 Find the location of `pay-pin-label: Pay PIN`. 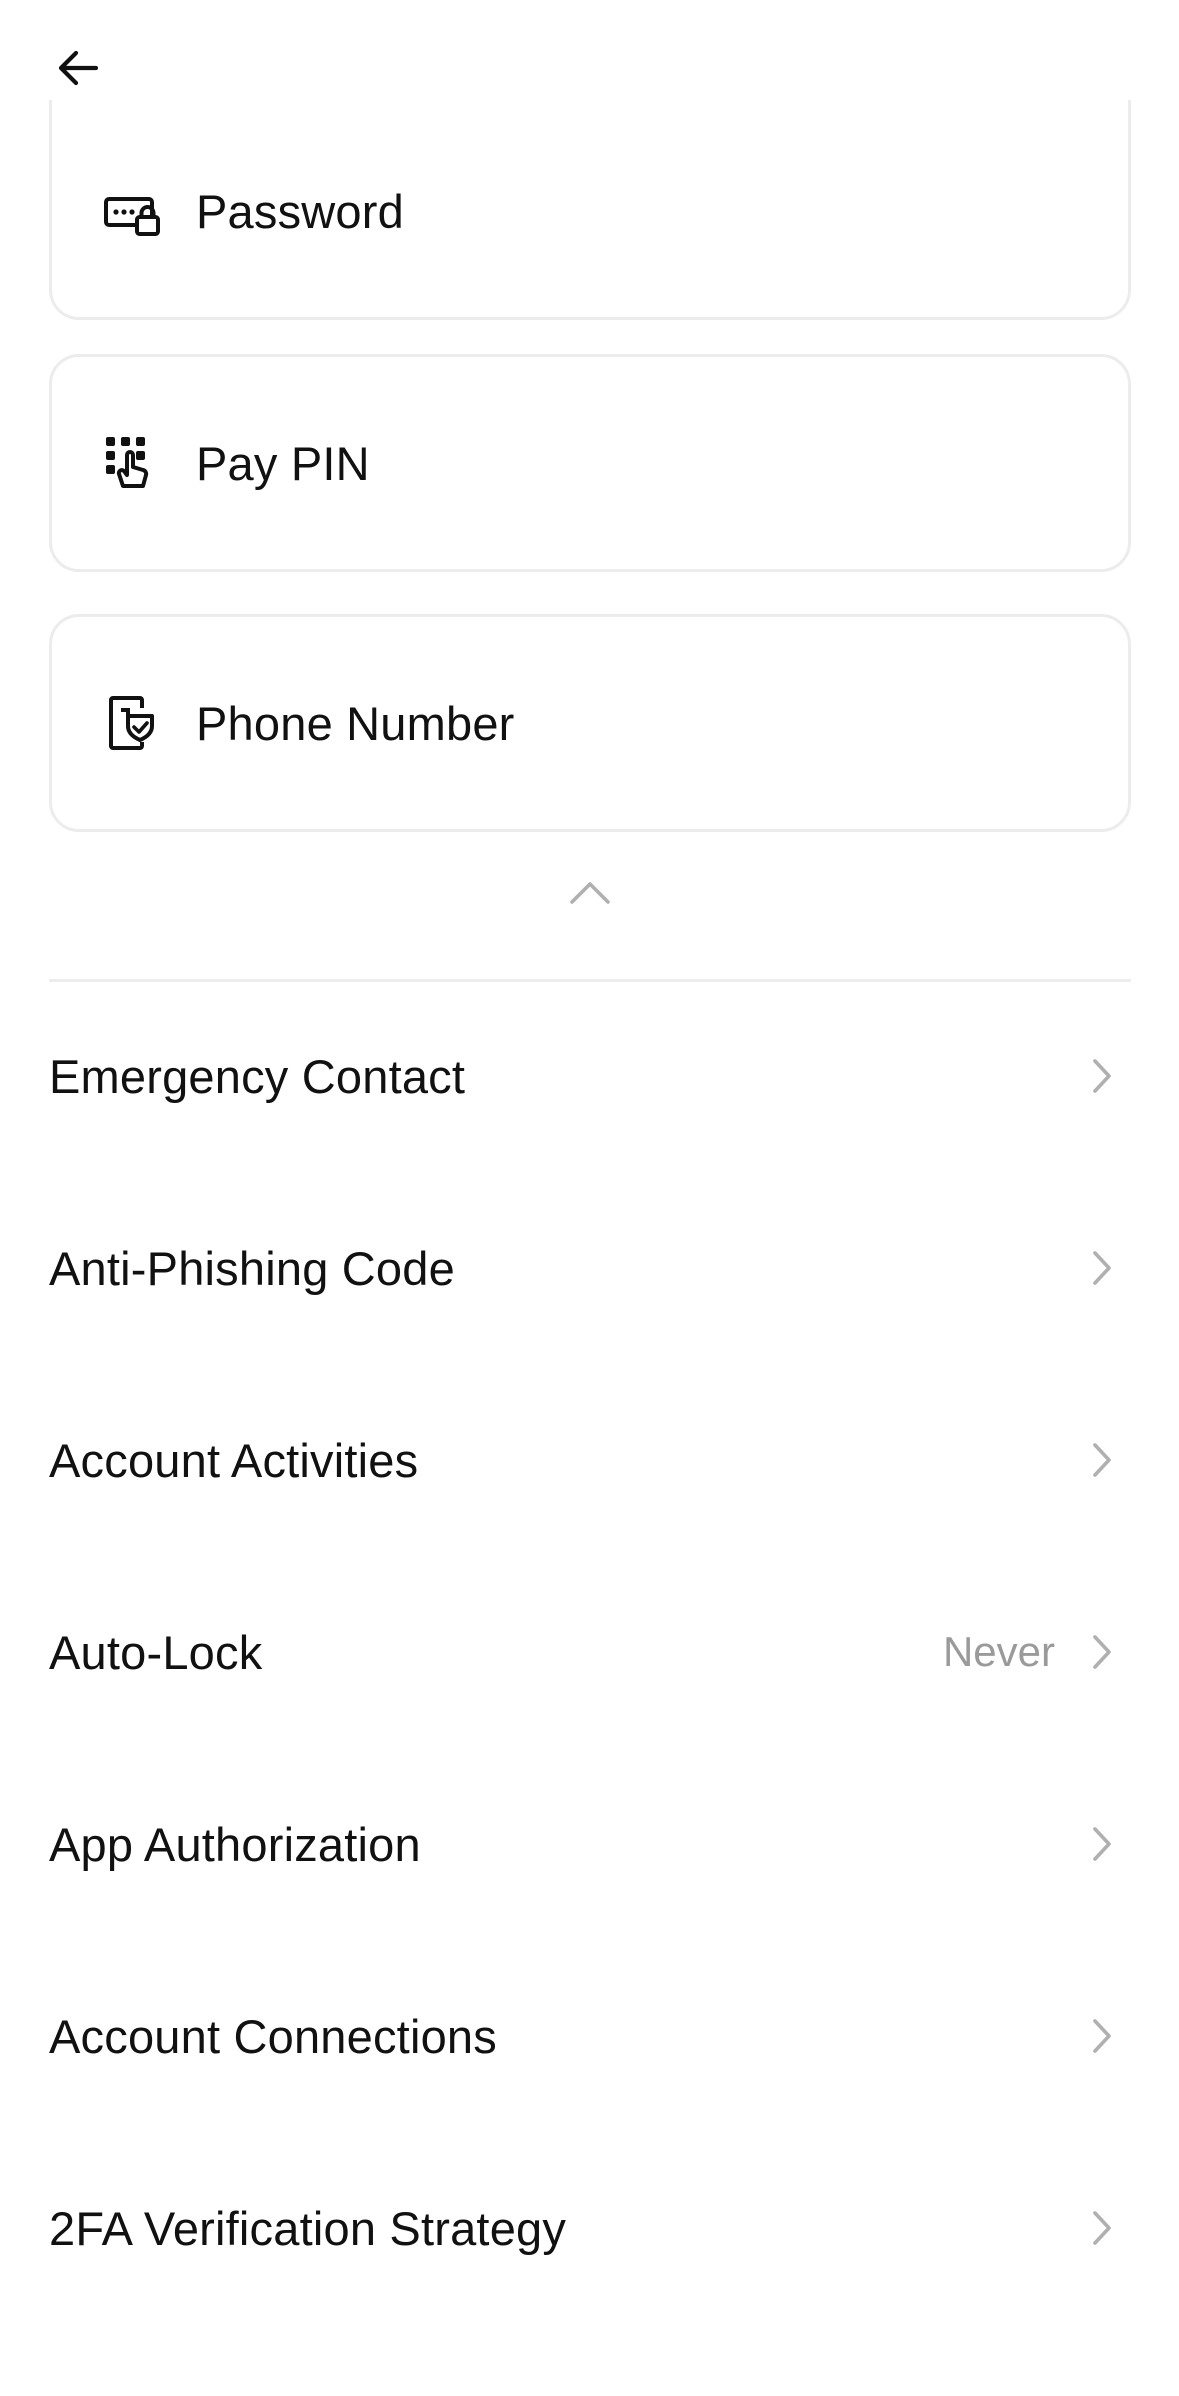

pay-pin-label: Pay PIN is located at coordinates (283, 463).